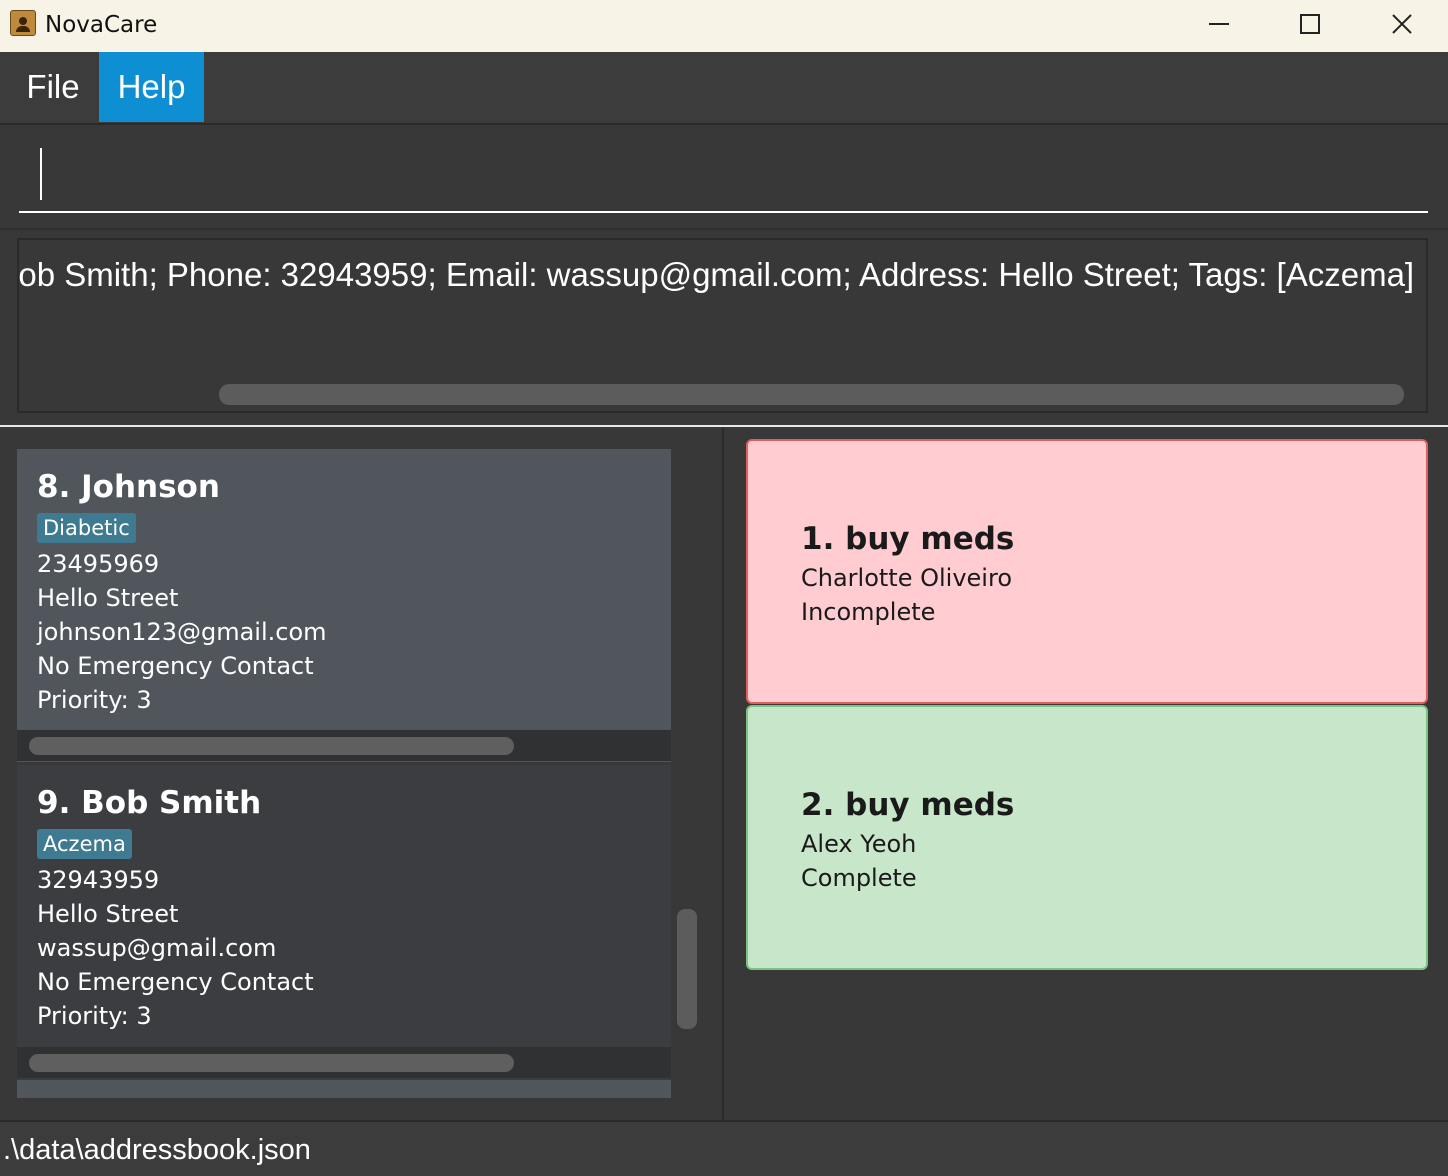 Image resolution: width=1448 pixels, height=1176 pixels. Describe the element at coordinates (86, 528) in the screenshot. I see `patient-tag: Diabetic` at that location.